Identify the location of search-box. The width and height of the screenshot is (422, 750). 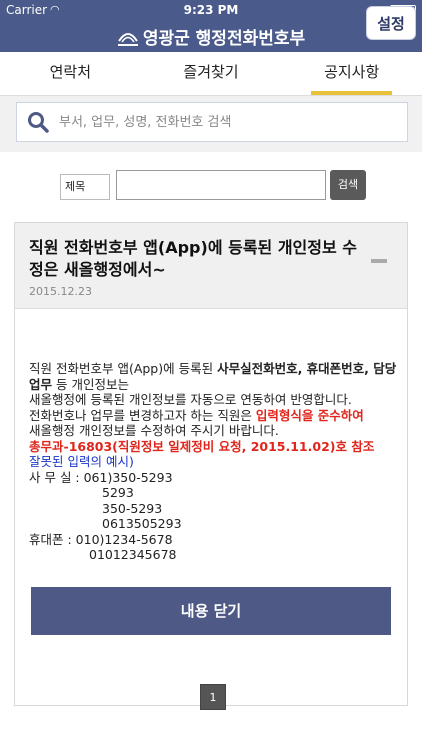
(212, 122).